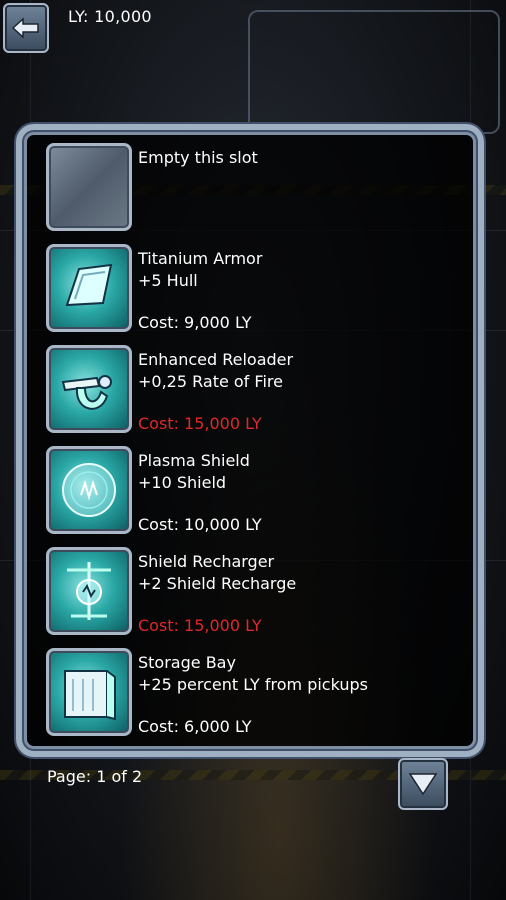 The height and width of the screenshot is (900, 506). What do you see at coordinates (253, 684) in the screenshot?
I see `item-bonus: +25 percent LY from pickups` at bounding box center [253, 684].